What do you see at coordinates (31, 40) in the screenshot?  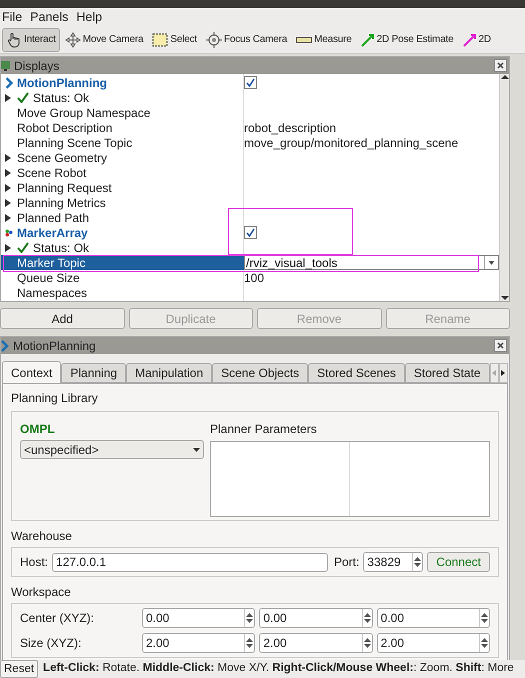 I see `toolbar-button: Interact` at bounding box center [31, 40].